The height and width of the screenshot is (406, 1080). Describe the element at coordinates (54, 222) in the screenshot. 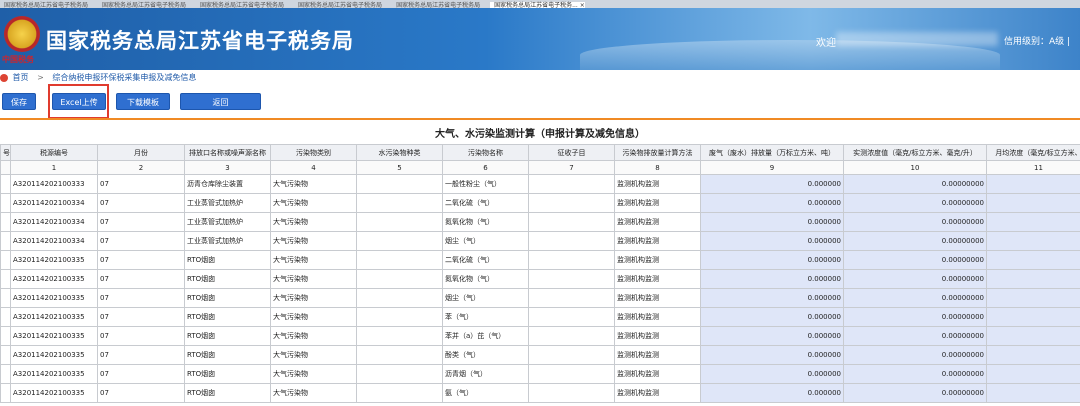

I see `table-cell: A320114202100334` at that location.